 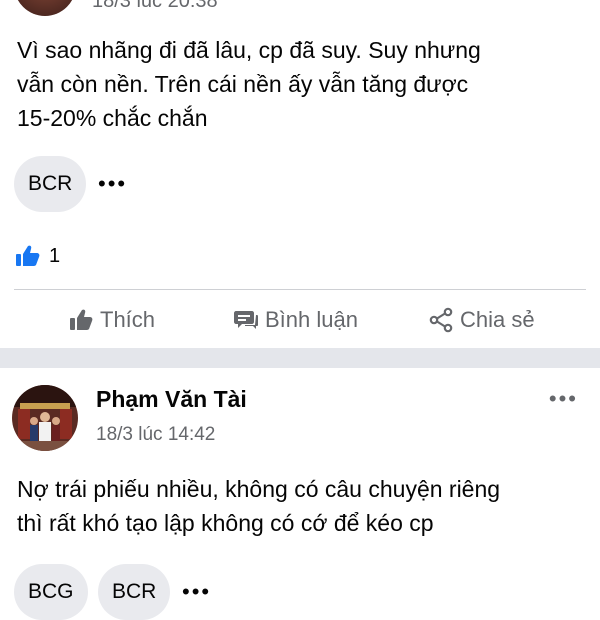 I want to click on more-icon: •••, so click(x=563, y=399).